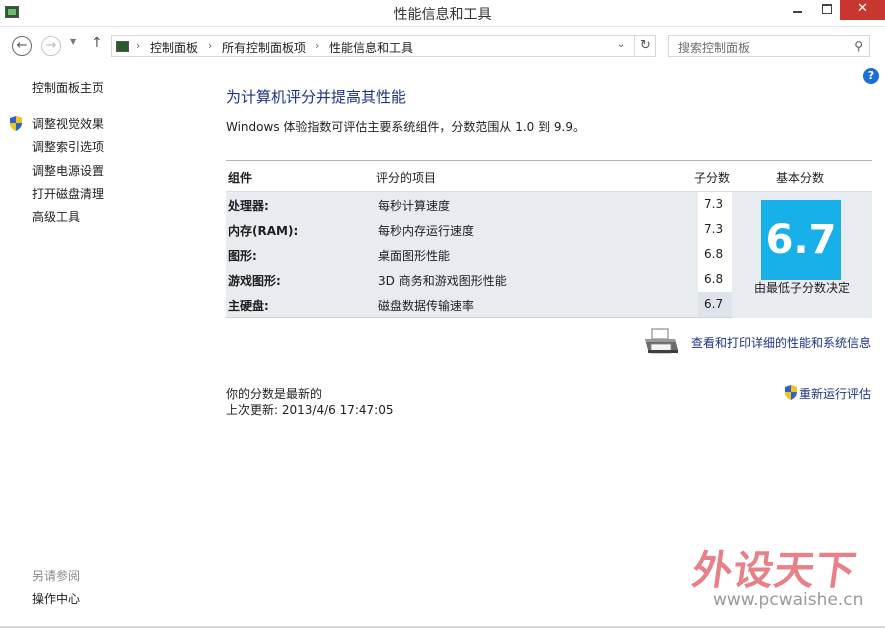 This screenshot has width=885, height=628. I want to click on search-box: 搜索控制面板 ⚲, so click(769, 46).